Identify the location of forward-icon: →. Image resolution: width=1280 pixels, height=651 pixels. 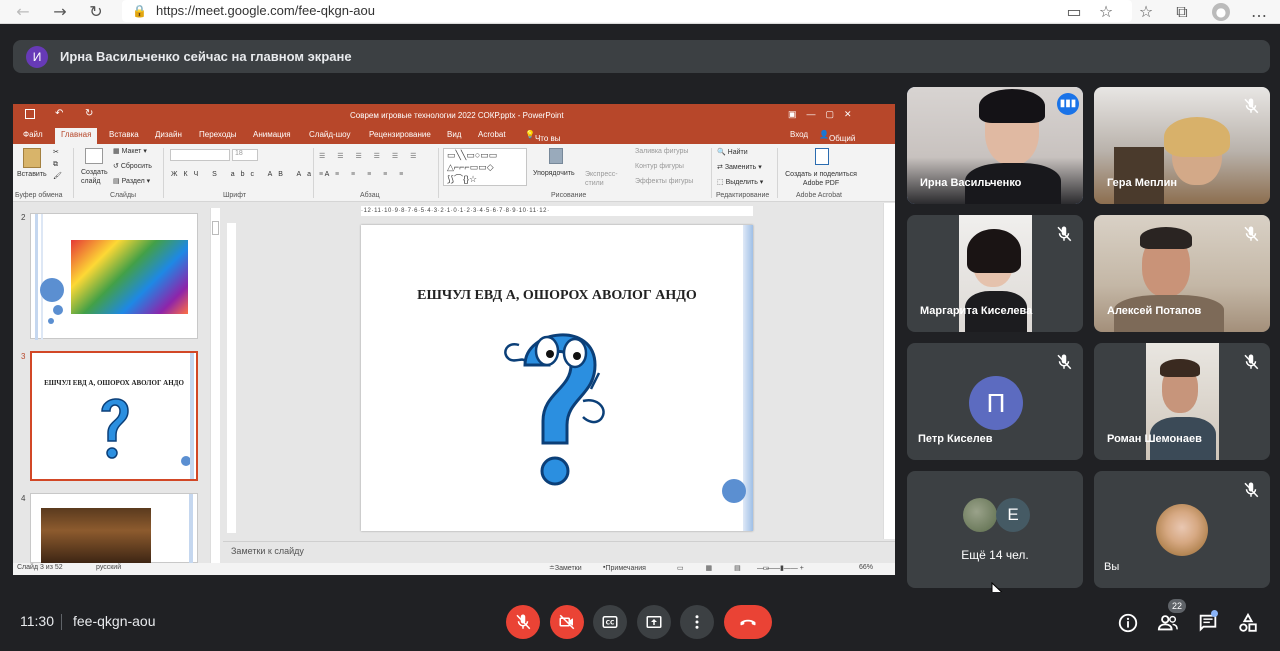
(60, 12).